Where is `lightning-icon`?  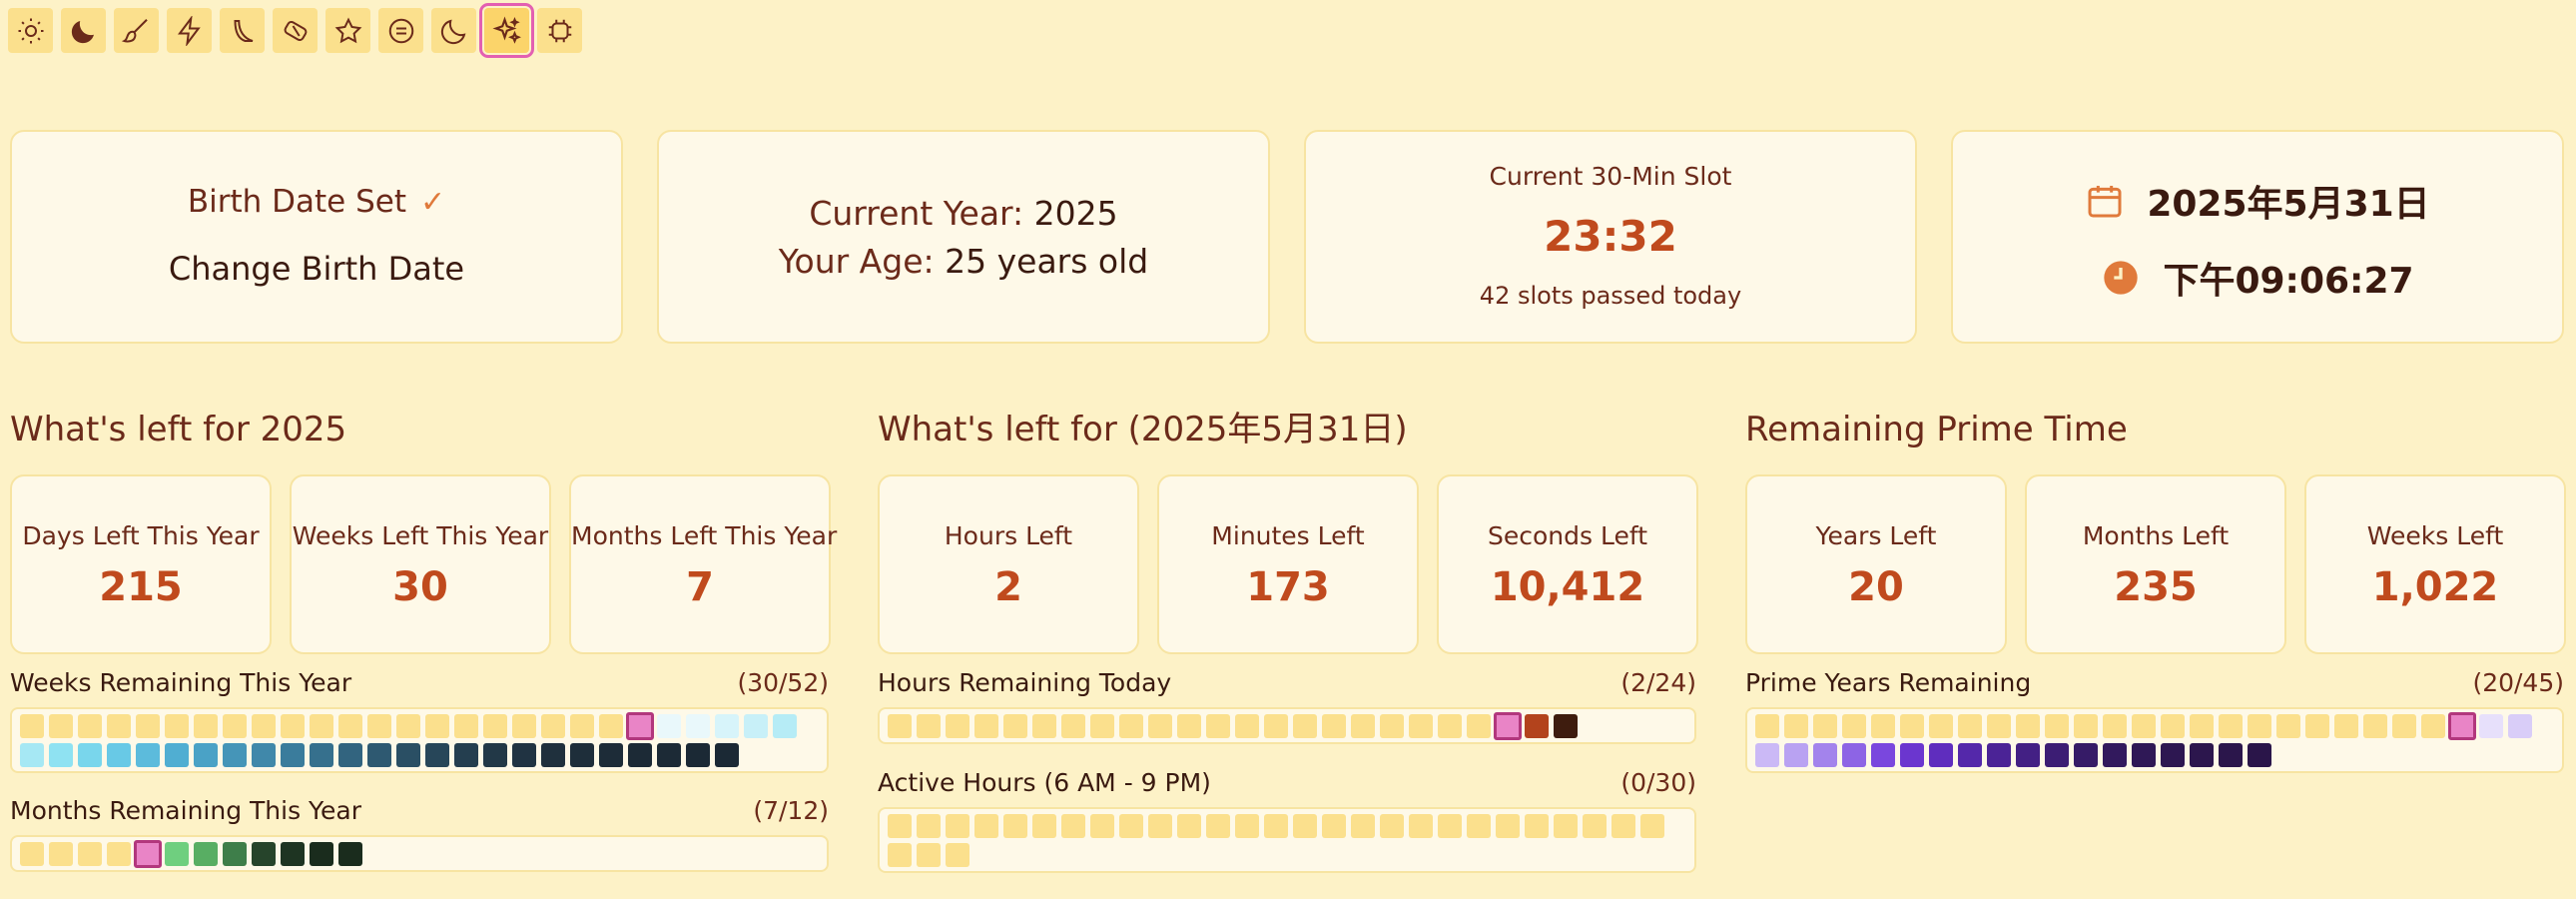
lightning-icon is located at coordinates (189, 30).